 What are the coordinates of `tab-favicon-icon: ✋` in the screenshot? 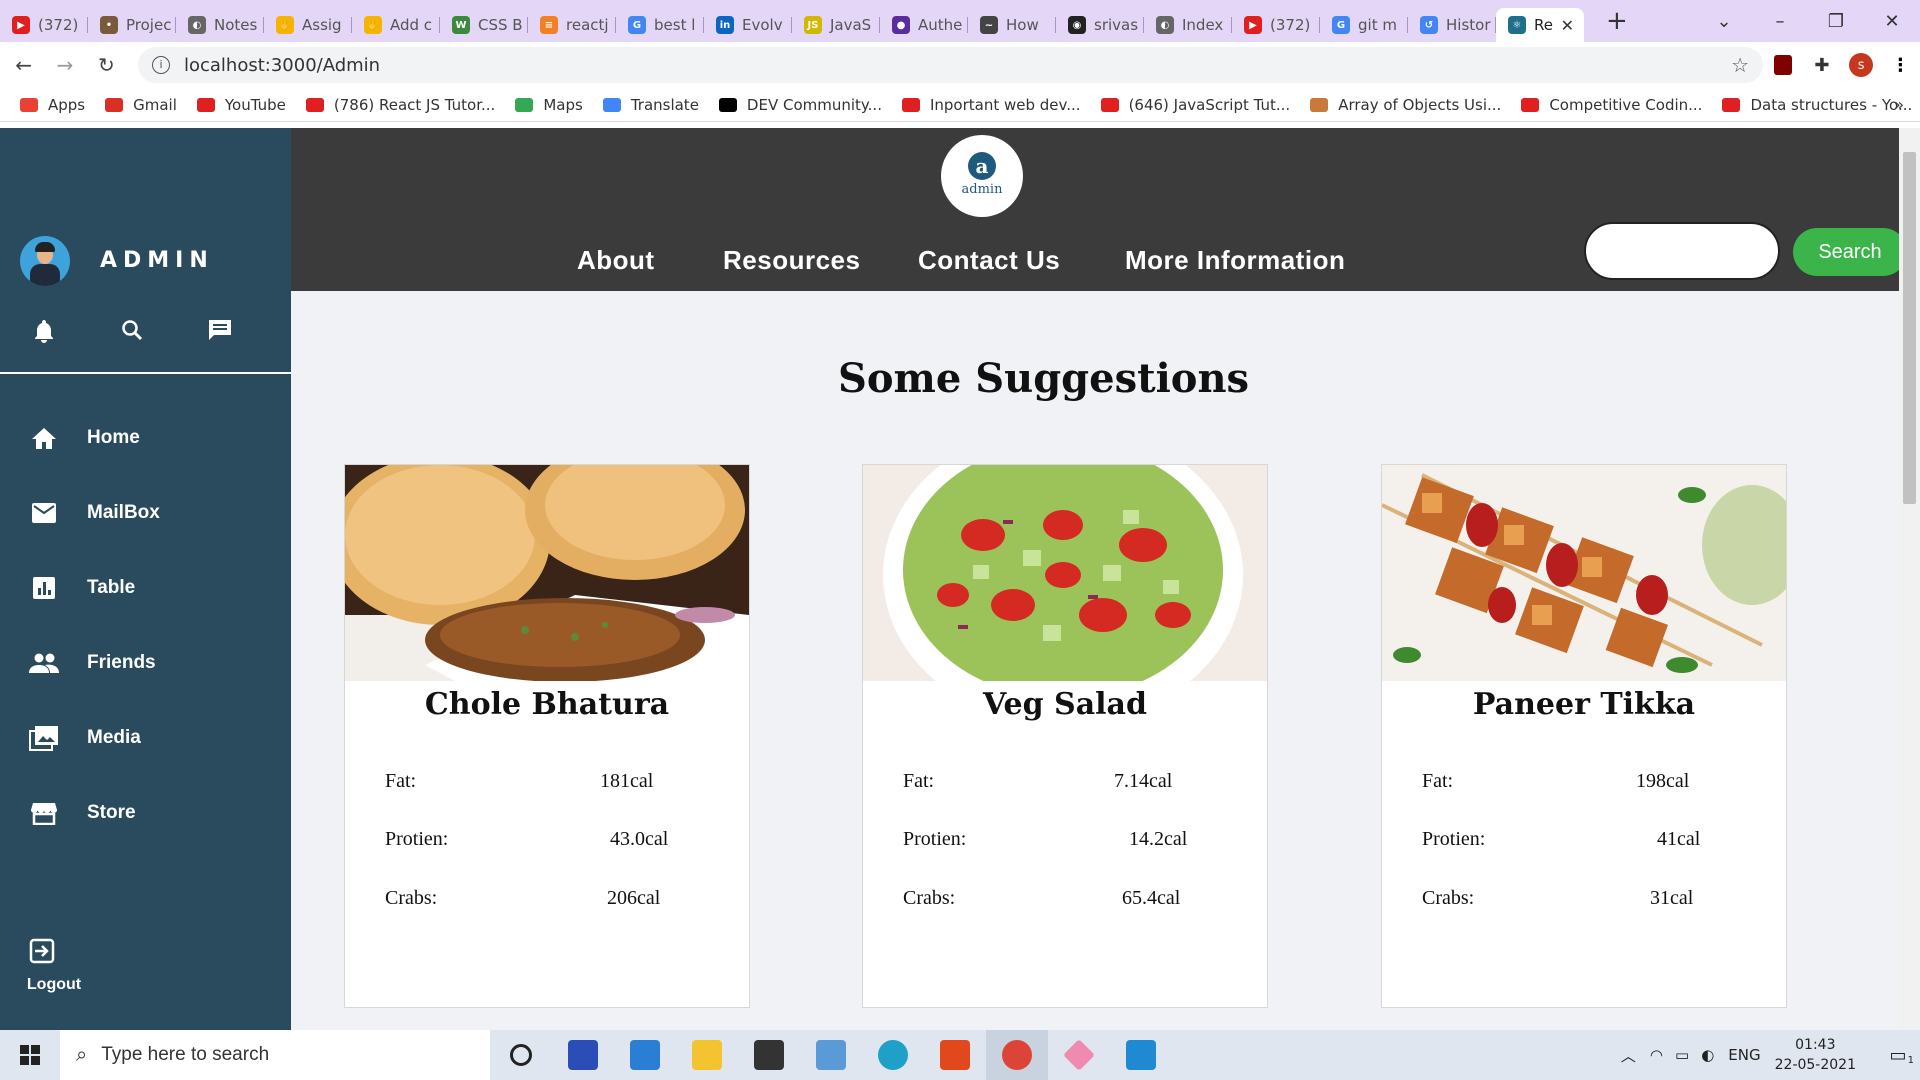 It's located at (285, 25).